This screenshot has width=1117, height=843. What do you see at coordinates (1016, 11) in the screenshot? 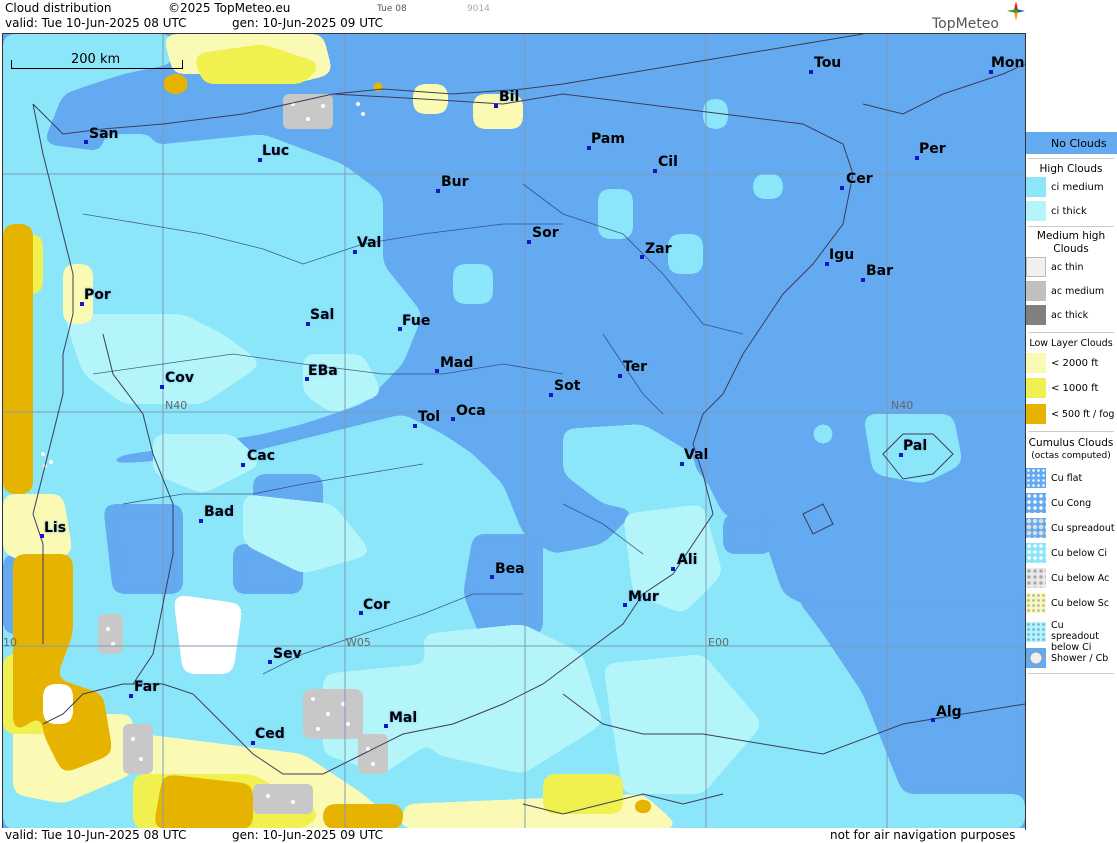
I see `compass-icon` at bounding box center [1016, 11].